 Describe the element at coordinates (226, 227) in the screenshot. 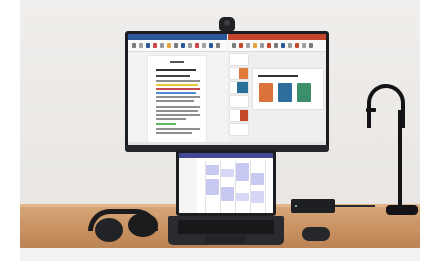

I see `keyboard` at that location.